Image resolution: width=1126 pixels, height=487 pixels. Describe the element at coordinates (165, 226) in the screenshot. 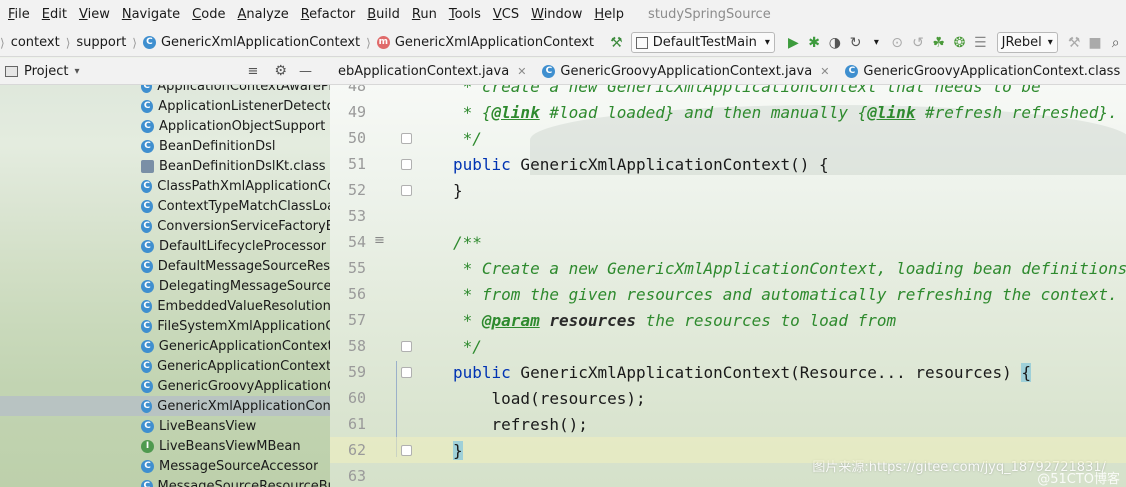

I see `tree-item: C ConversionServiceFactoryBear` at that location.